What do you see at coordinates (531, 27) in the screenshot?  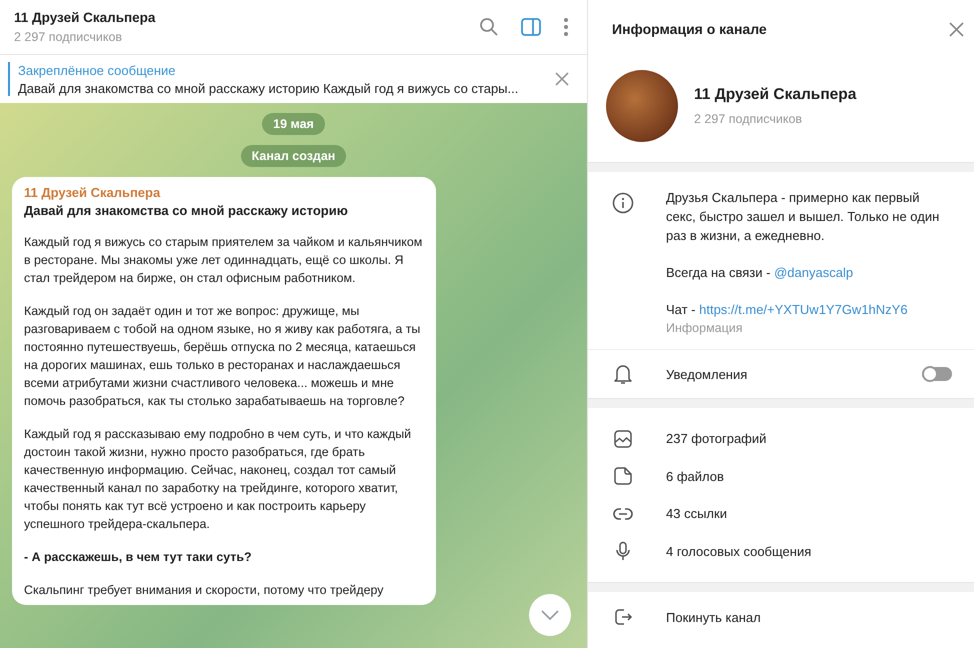 I see `sidebar-toggle-icon` at bounding box center [531, 27].